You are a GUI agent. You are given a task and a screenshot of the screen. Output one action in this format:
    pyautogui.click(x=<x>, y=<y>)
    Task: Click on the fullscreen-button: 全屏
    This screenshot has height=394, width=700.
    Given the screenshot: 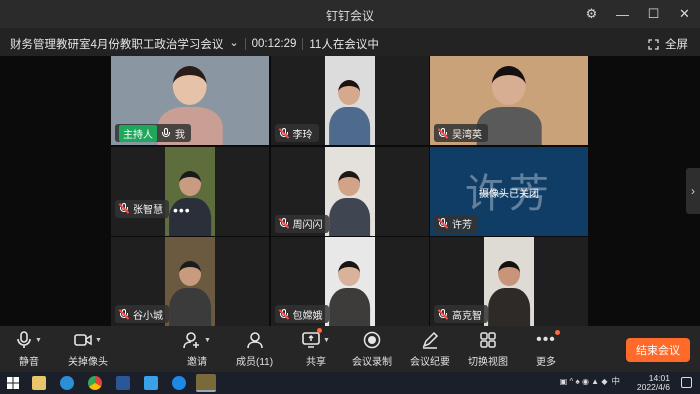 What is the action you would take?
    pyautogui.click(x=668, y=44)
    